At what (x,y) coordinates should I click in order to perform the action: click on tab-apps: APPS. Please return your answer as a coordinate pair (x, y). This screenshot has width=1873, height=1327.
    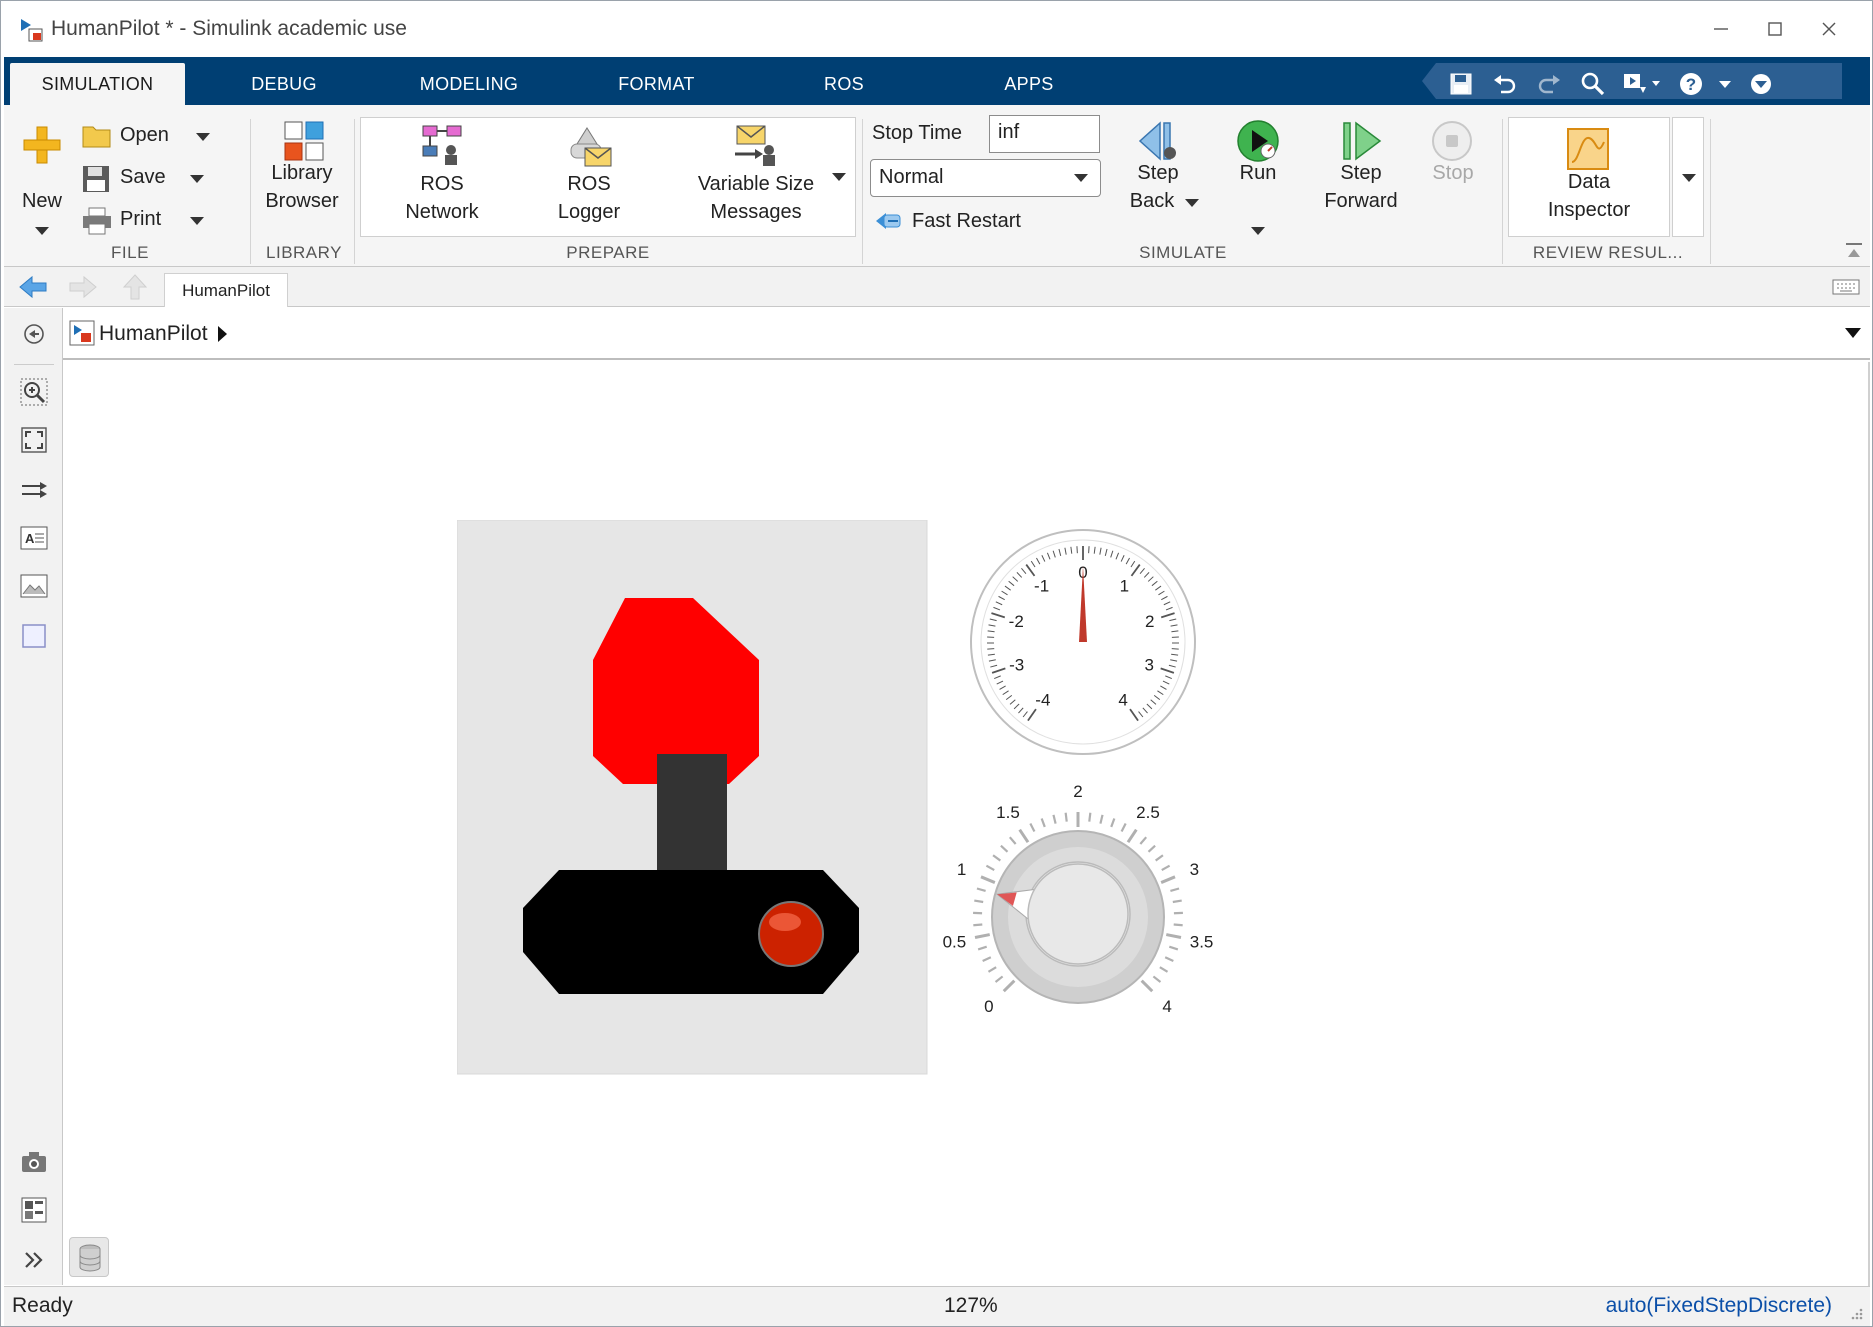
    Looking at the image, I should click on (1029, 84).